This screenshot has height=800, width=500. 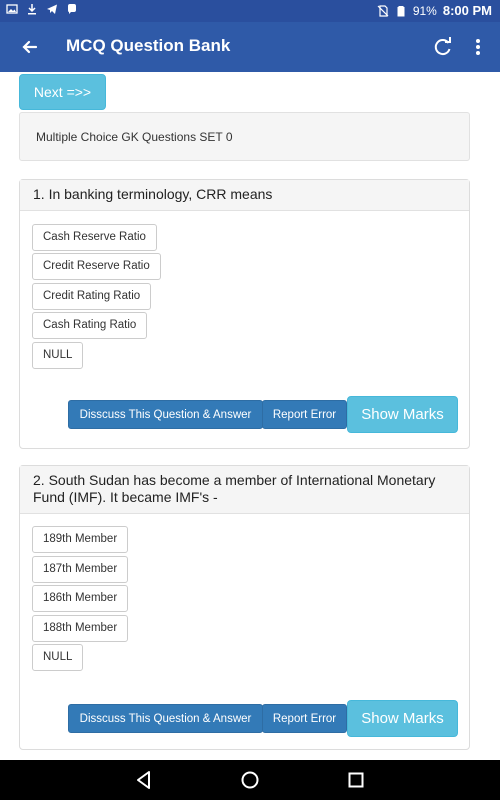 I want to click on option-1: Cash Reserve Ratio, so click(x=94, y=237).